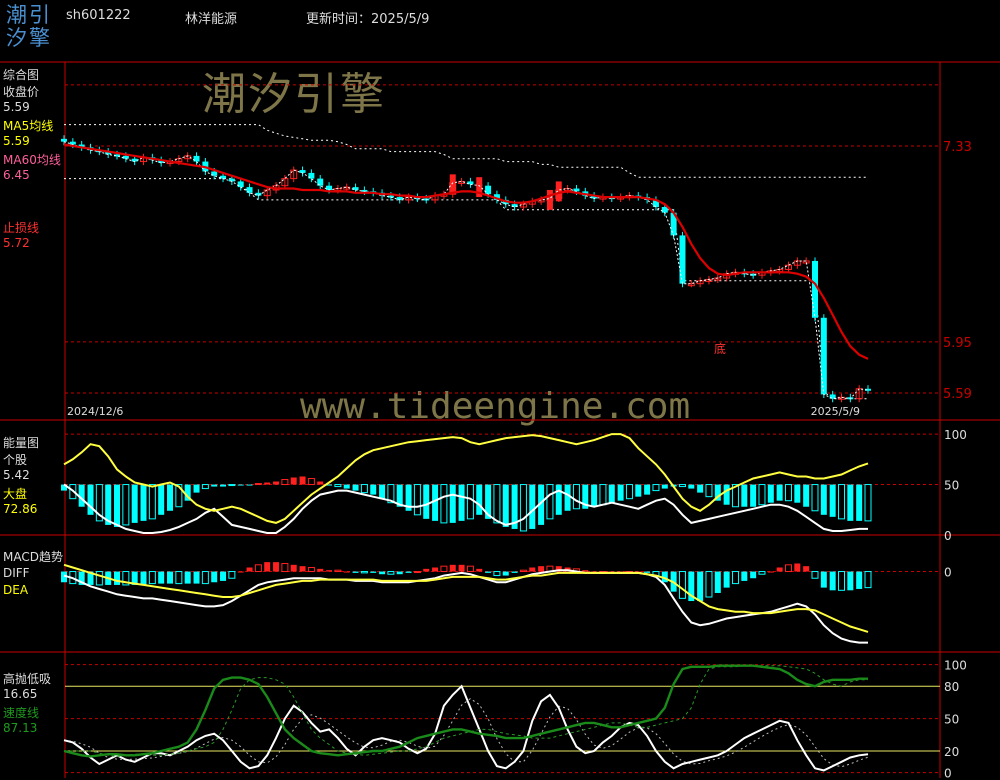  Describe the element at coordinates (951, 752) in the screenshot. I see `gaopao-tick-label: 20` at that location.